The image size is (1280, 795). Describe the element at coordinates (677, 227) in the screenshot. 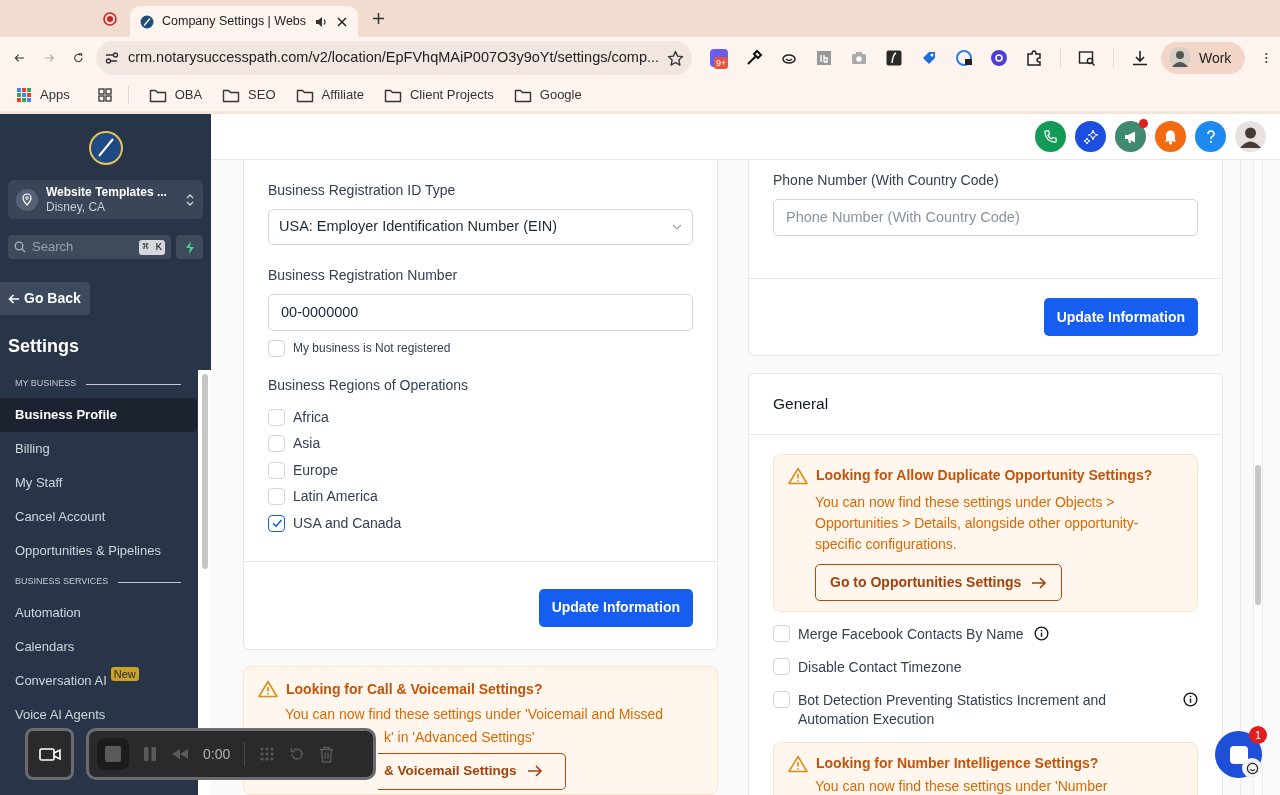

I see `chevron-down-icon` at that location.